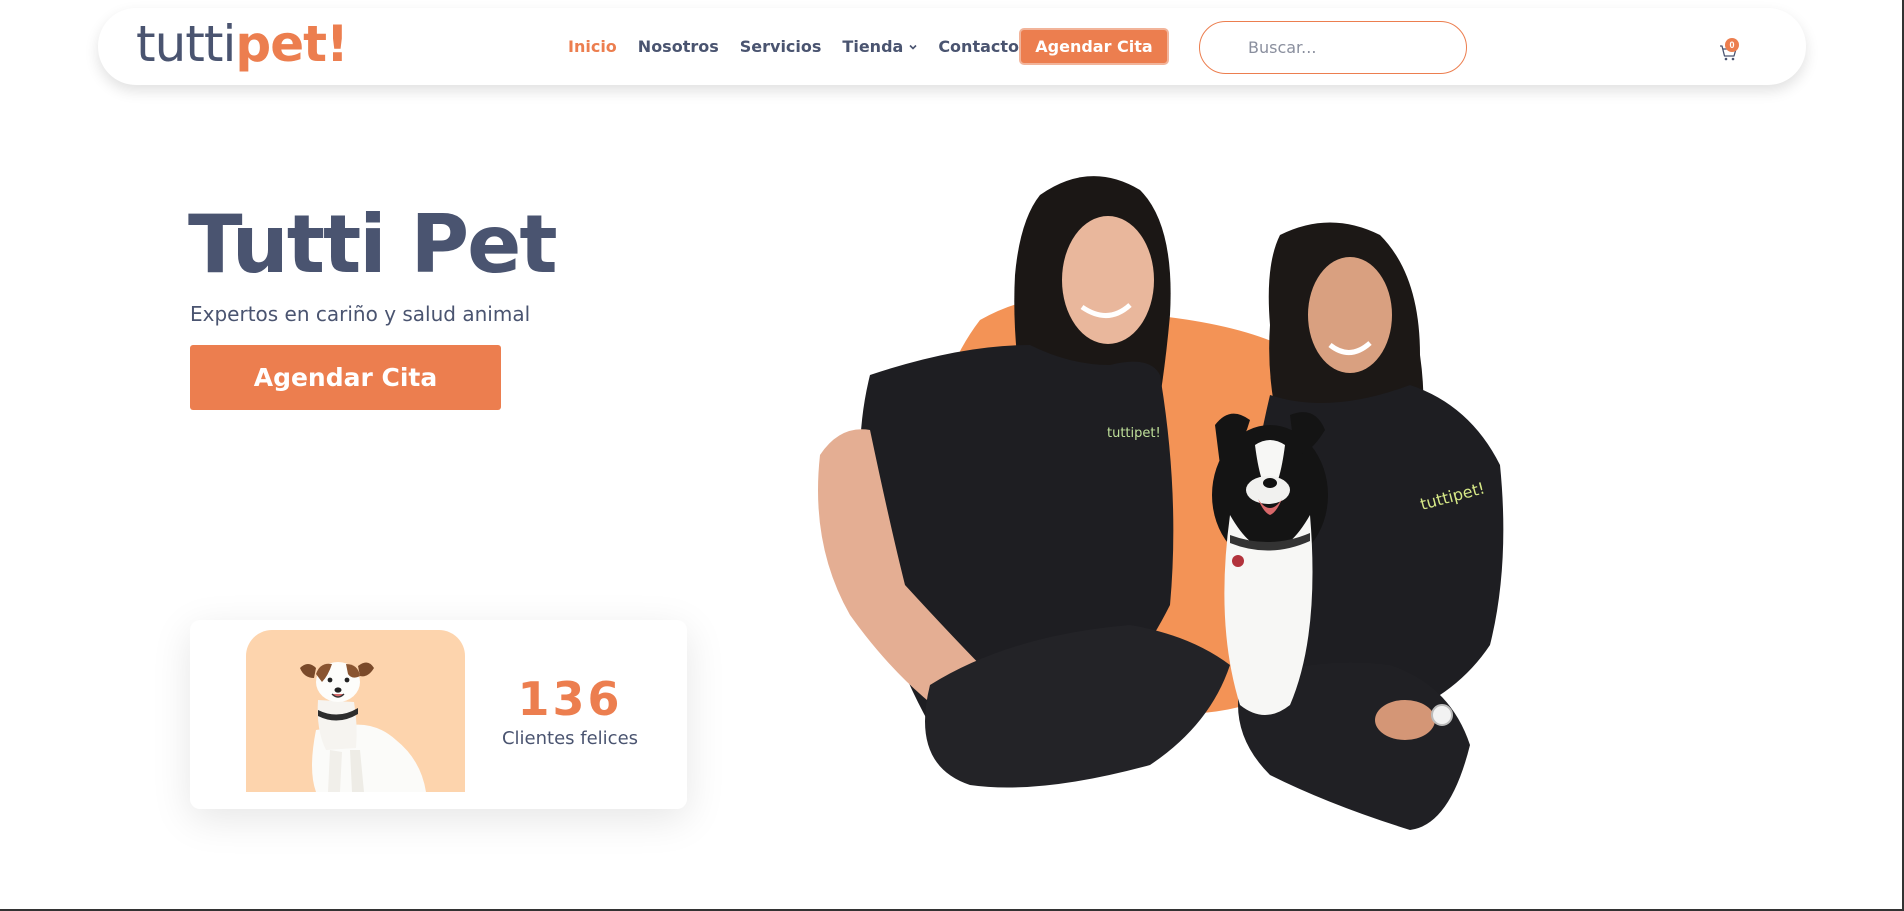  I want to click on hero-subtitle: Expertos en cariño y salud animal, so click(360, 314).